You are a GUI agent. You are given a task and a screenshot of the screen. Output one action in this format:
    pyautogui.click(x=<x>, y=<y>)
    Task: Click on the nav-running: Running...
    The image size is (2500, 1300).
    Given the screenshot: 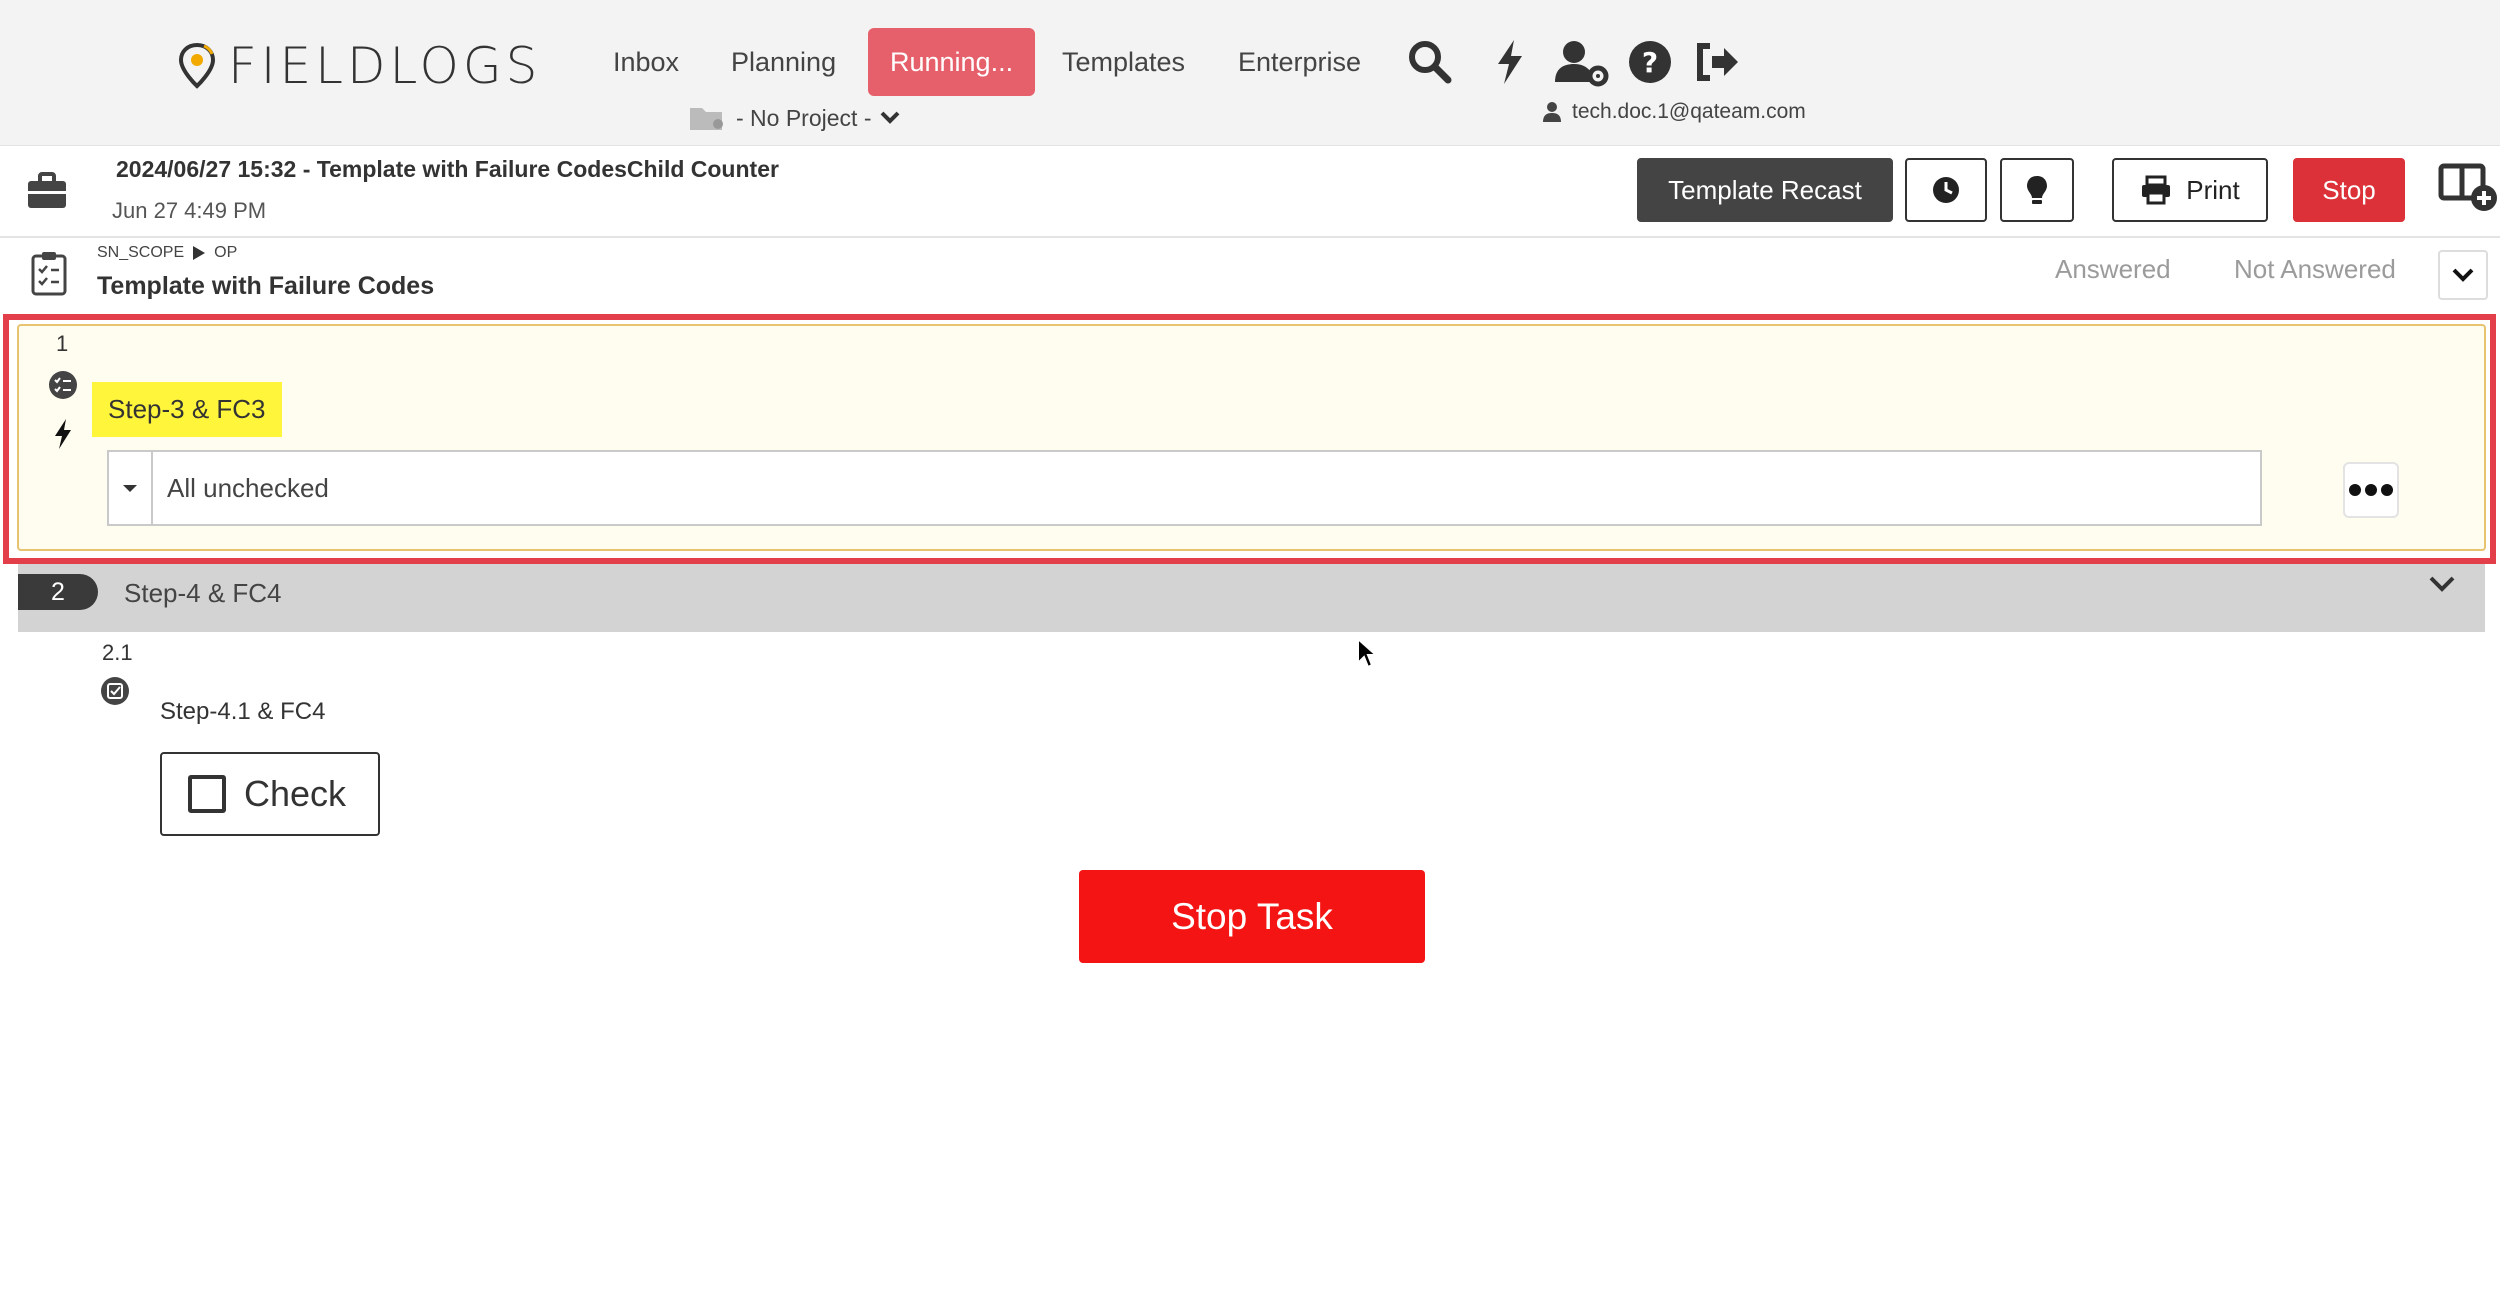 What is the action you would take?
    pyautogui.click(x=952, y=62)
    